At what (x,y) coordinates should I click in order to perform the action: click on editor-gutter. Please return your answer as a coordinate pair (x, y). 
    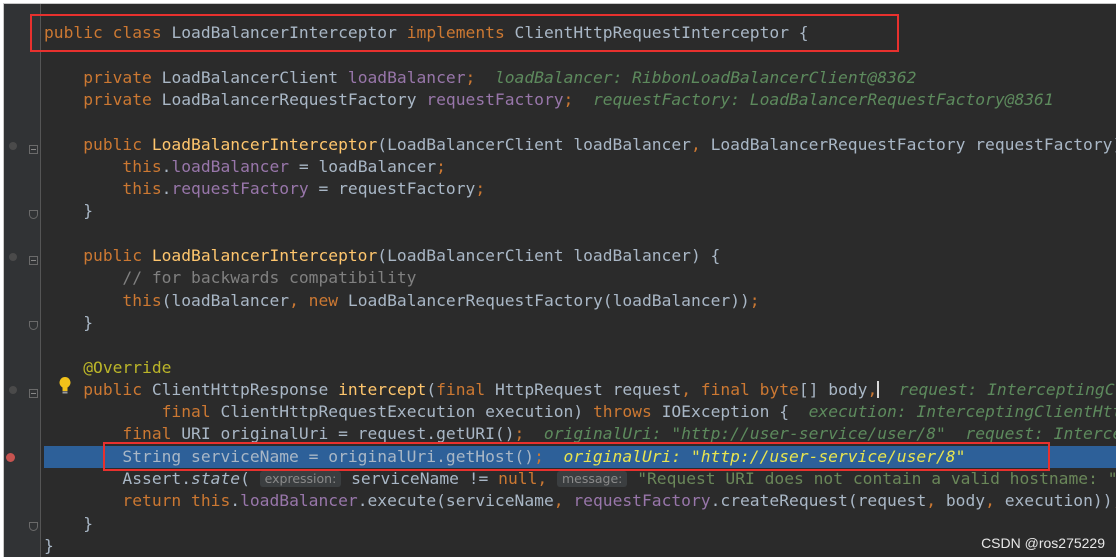
    Looking at the image, I should click on (22, 280).